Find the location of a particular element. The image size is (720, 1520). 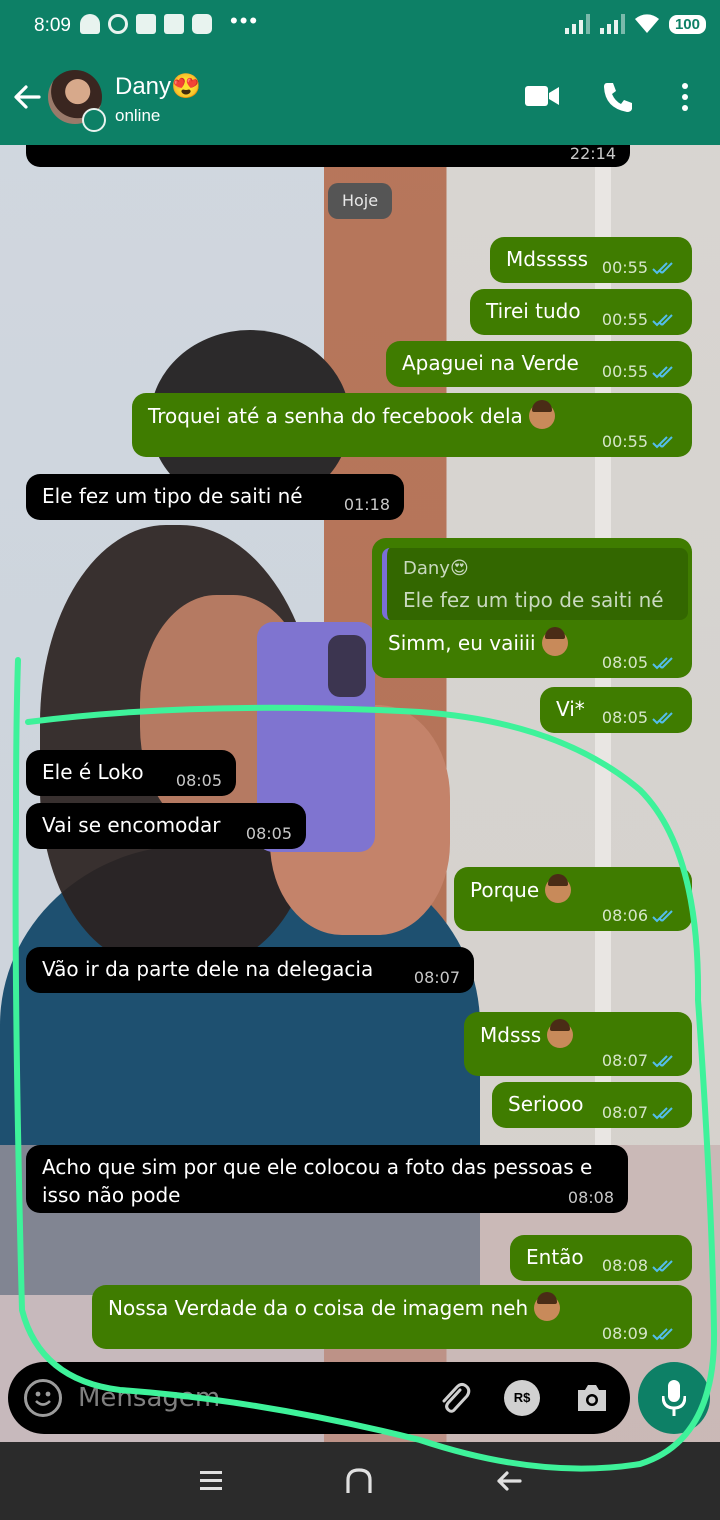

message-bubble-clipped: tbm 22:14 is located at coordinates (328, 156).